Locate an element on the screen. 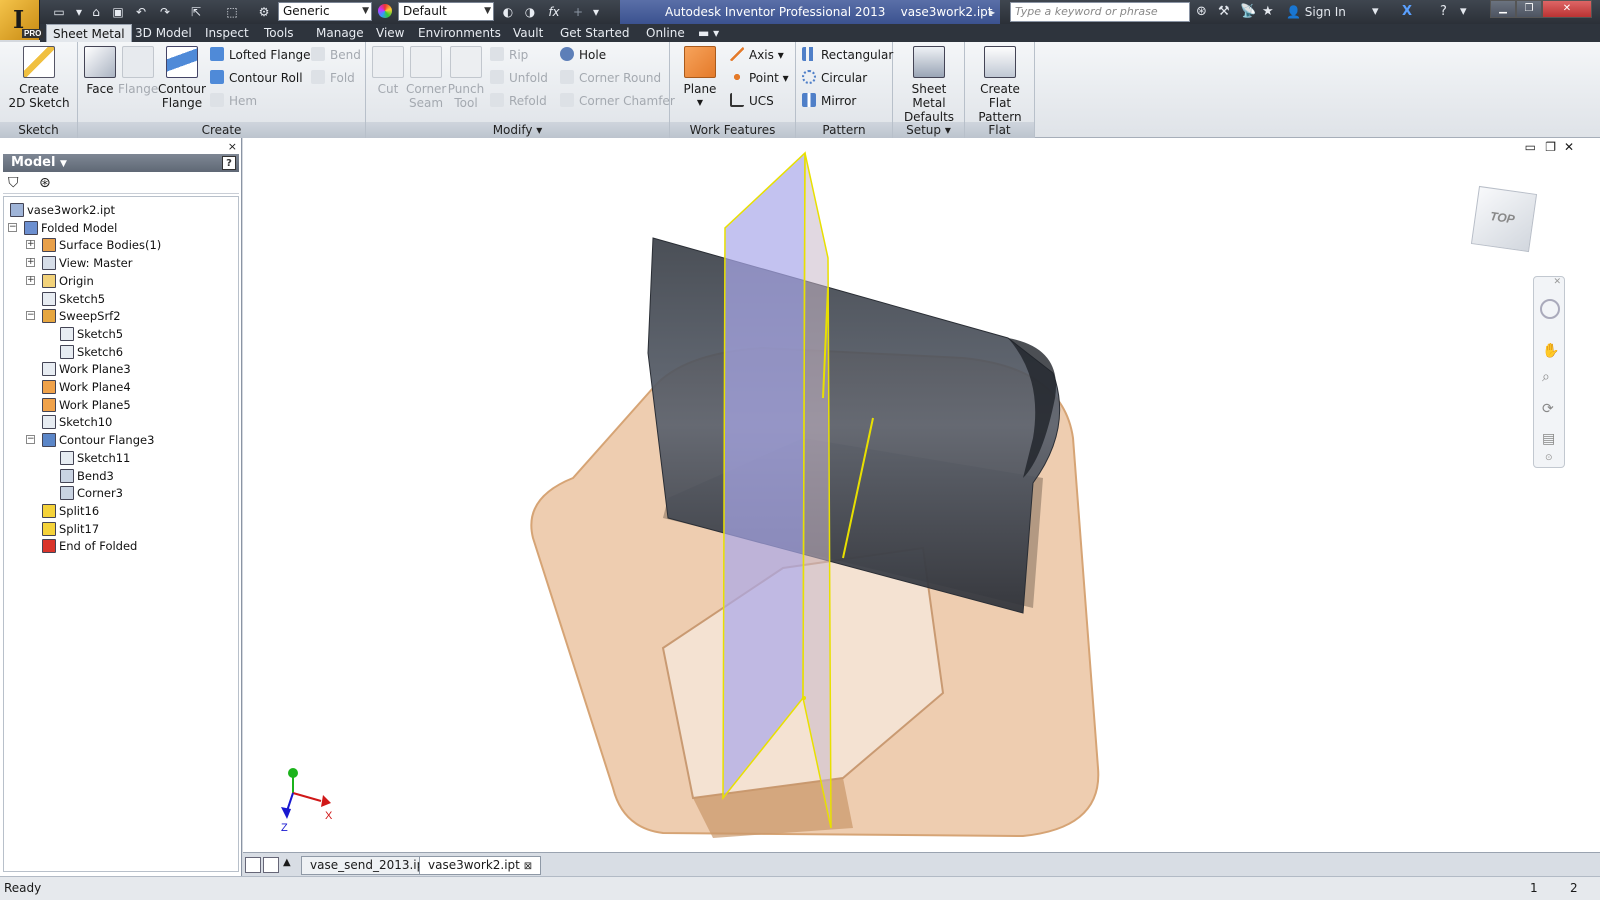  appearance-color-icon is located at coordinates (385, 12).